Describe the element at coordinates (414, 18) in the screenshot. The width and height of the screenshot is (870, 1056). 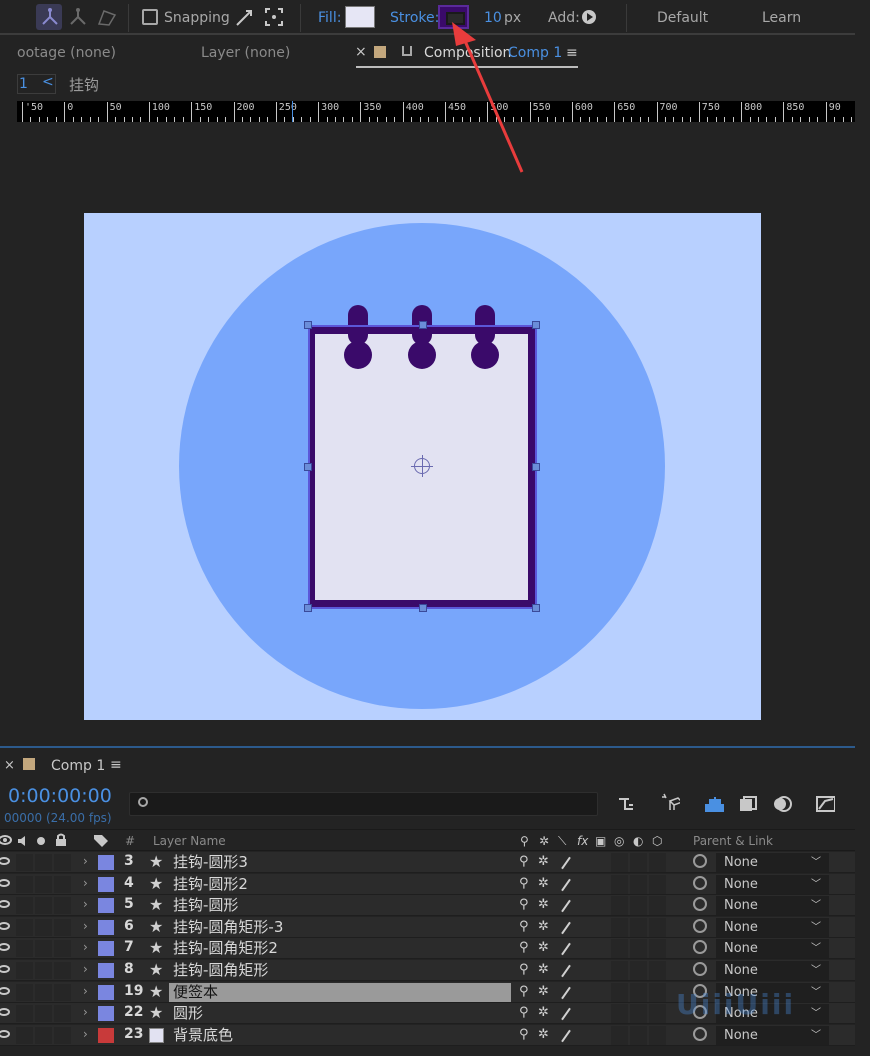
I see `stroke-label: Stroke:` at that location.